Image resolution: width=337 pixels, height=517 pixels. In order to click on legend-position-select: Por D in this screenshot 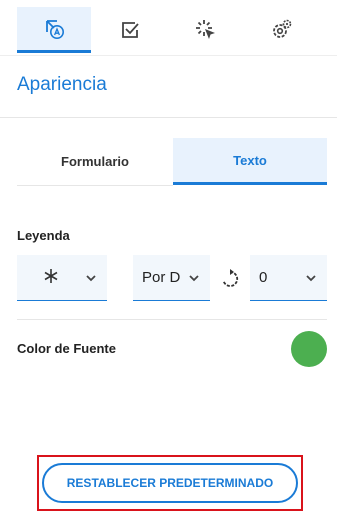, I will do `click(171, 278)`.